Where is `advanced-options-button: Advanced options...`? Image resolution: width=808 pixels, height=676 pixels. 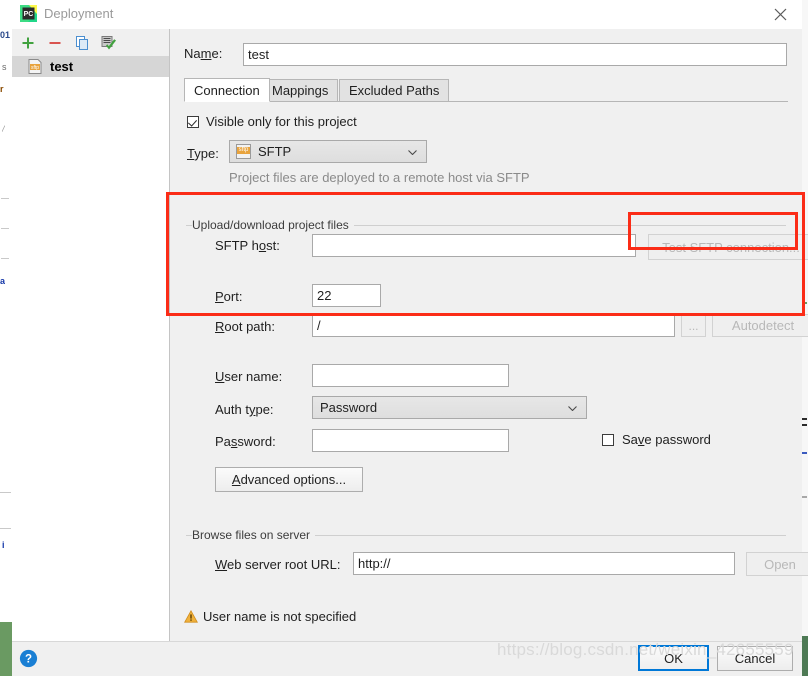 advanced-options-button: Advanced options... is located at coordinates (289, 479).